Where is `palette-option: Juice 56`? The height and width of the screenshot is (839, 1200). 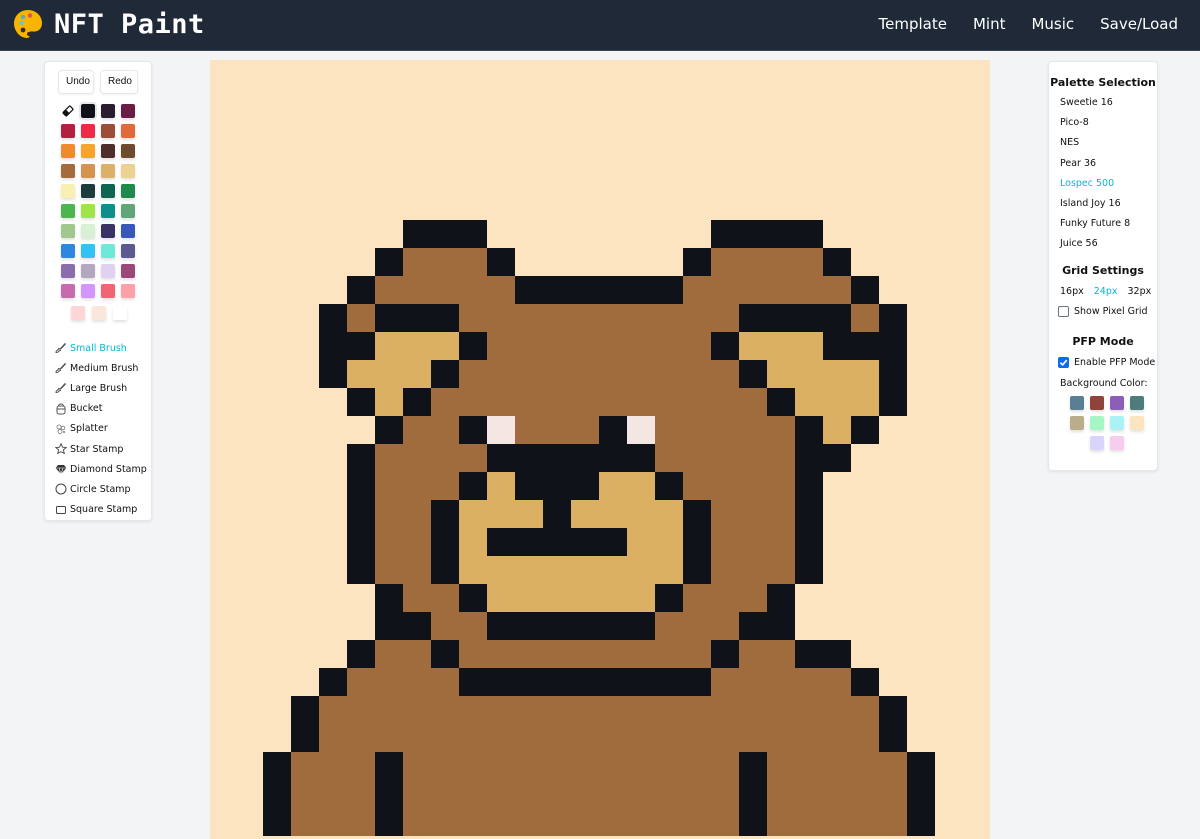
palette-option: Juice 56 is located at coordinates (1095, 248).